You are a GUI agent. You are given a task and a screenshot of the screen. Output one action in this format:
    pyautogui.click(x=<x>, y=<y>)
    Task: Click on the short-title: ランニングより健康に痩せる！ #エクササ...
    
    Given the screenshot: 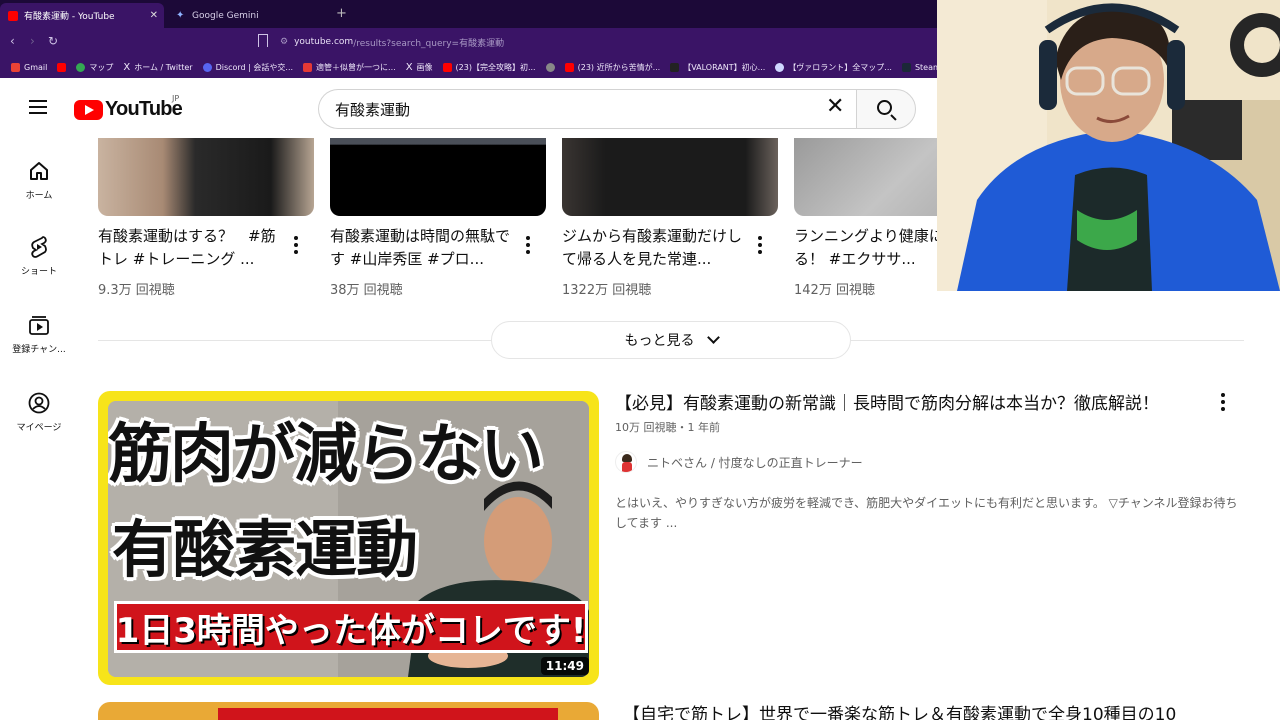 What is the action you would take?
    pyautogui.click(x=867, y=248)
    